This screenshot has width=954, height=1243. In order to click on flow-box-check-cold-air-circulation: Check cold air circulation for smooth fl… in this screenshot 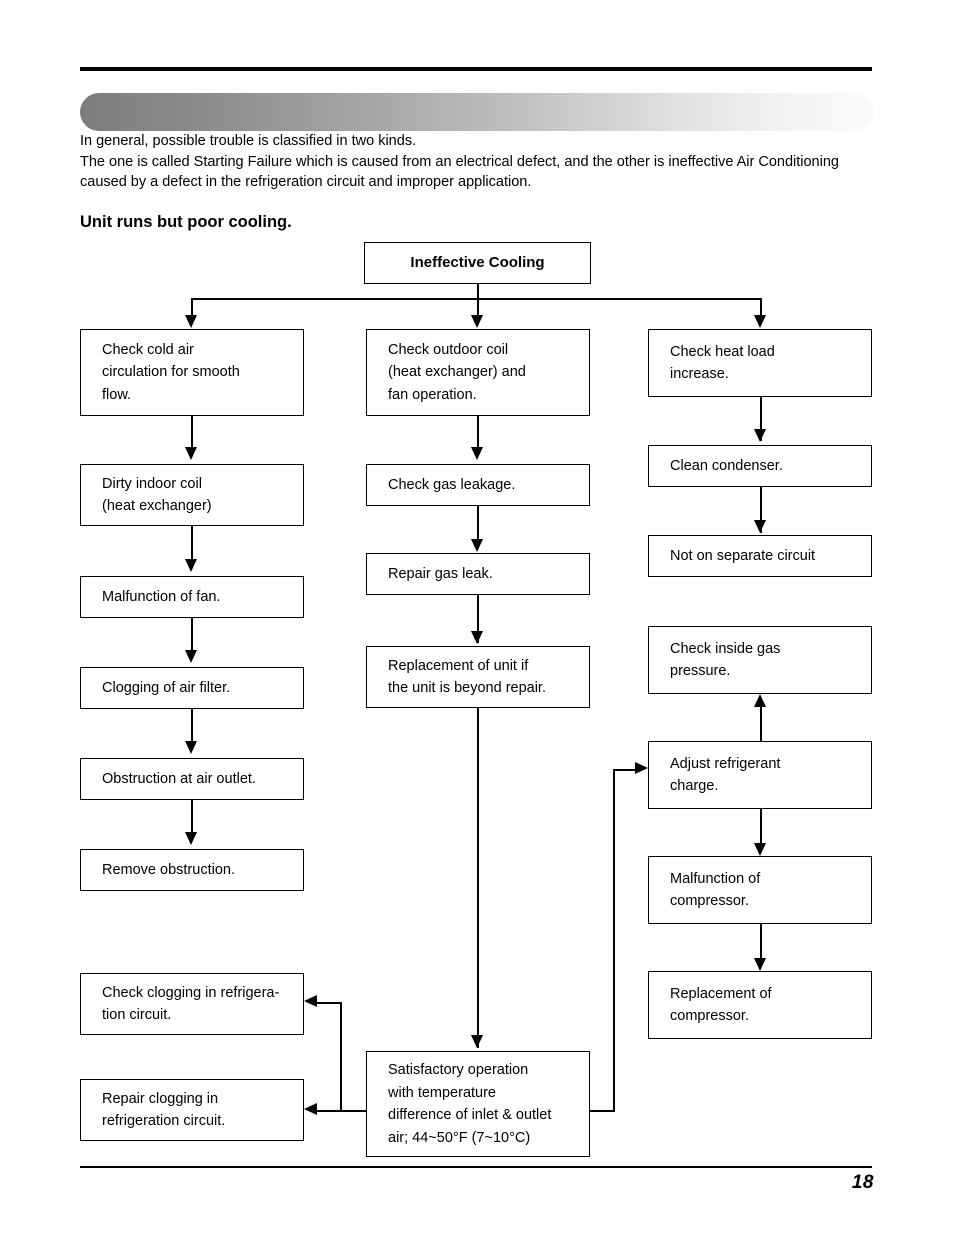, I will do `click(192, 372)`.